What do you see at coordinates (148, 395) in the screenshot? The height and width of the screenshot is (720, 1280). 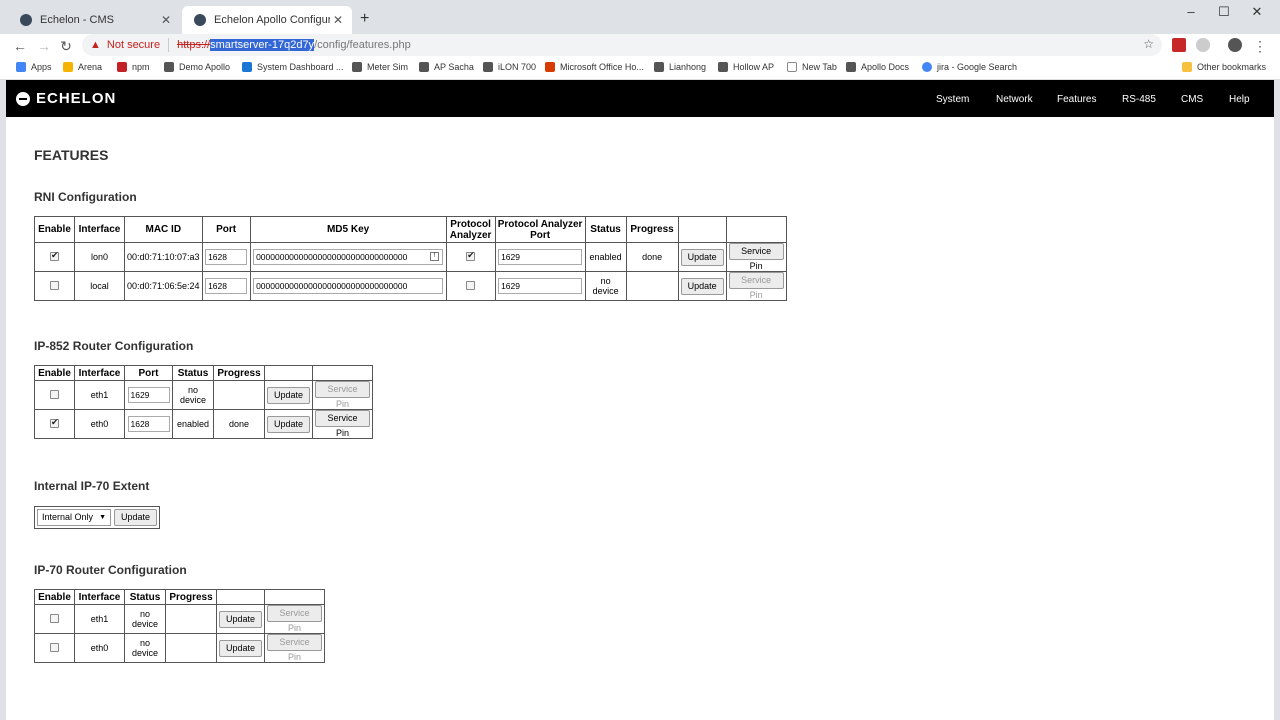 I see `port-input: 1629` at bounding box center [148, 395].